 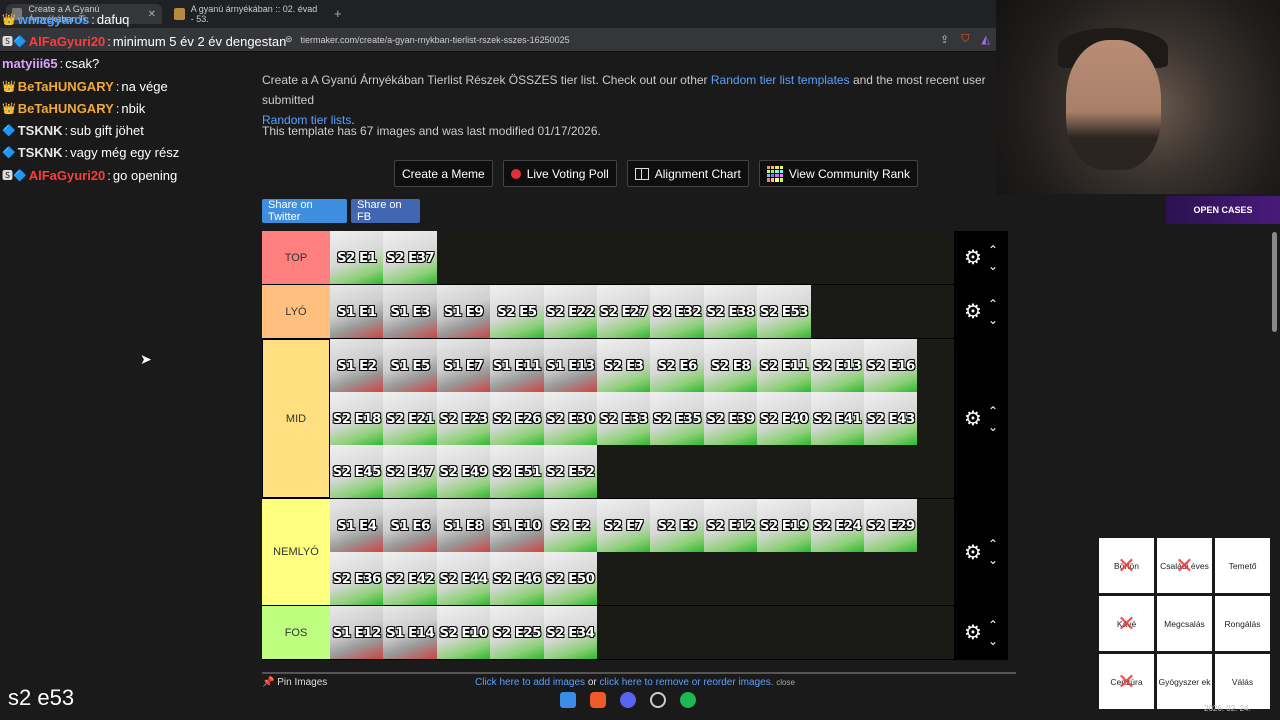 What do you see at coordinates (944, 39) in the screenshot?
I see `share-icon: ⇪` at bounding box center [944, 39].